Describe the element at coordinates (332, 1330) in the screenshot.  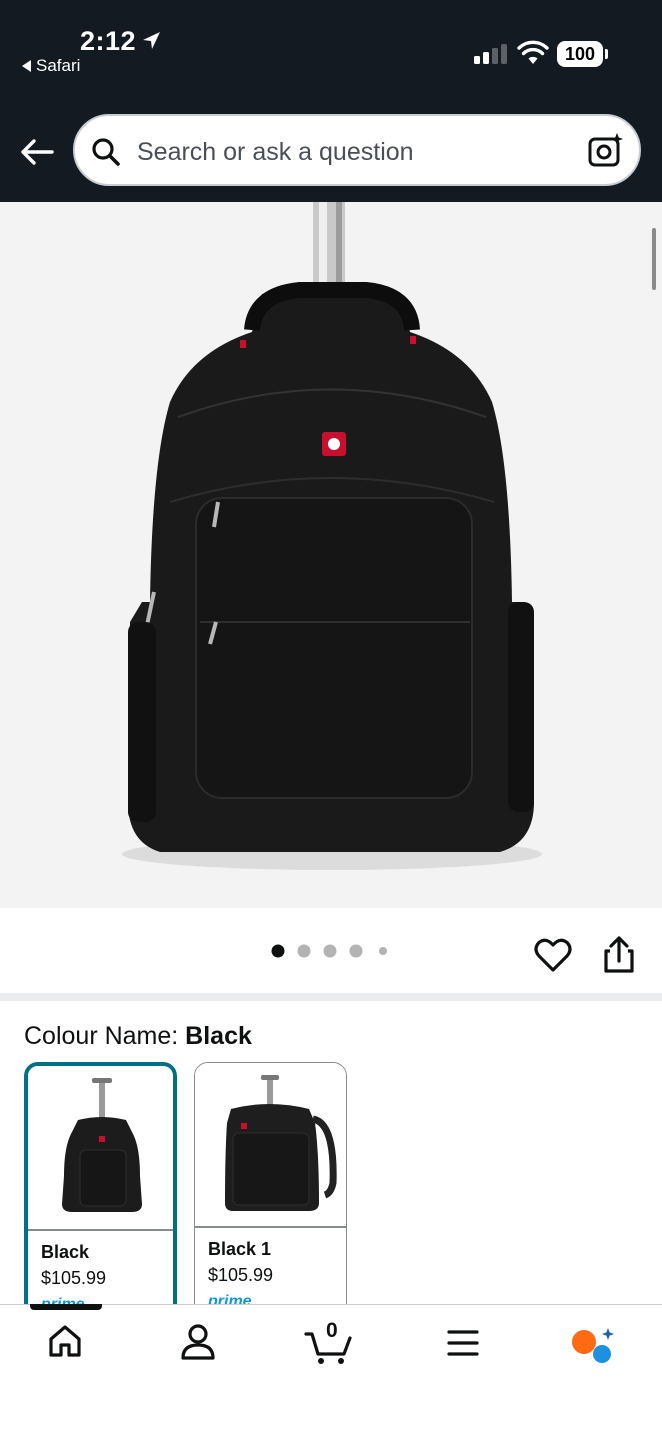
I see `cart-count: 0` at that location.